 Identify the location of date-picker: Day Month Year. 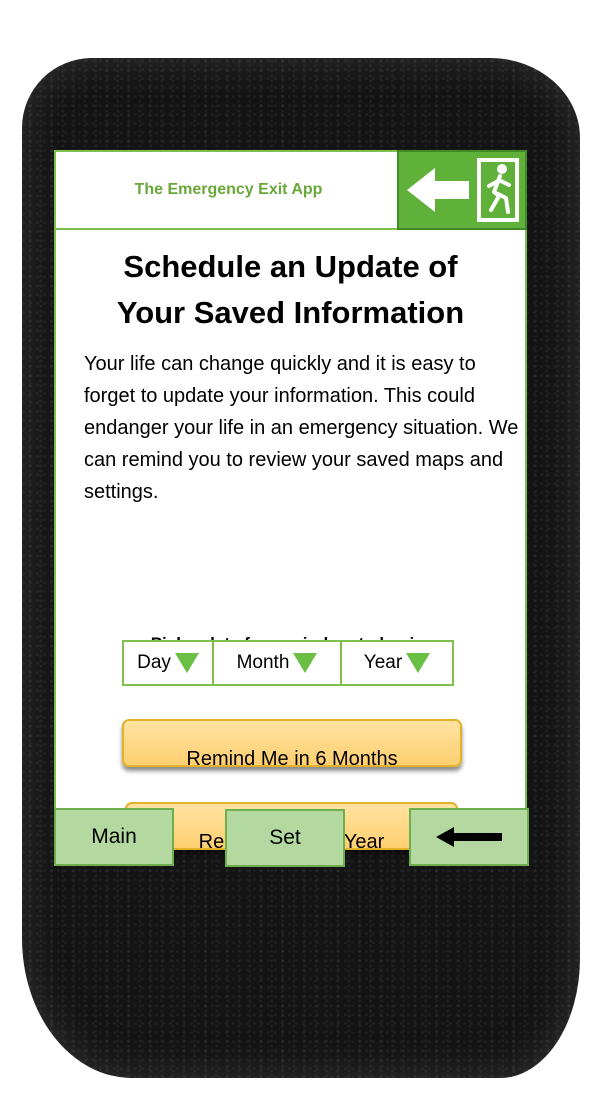
(288, 663).